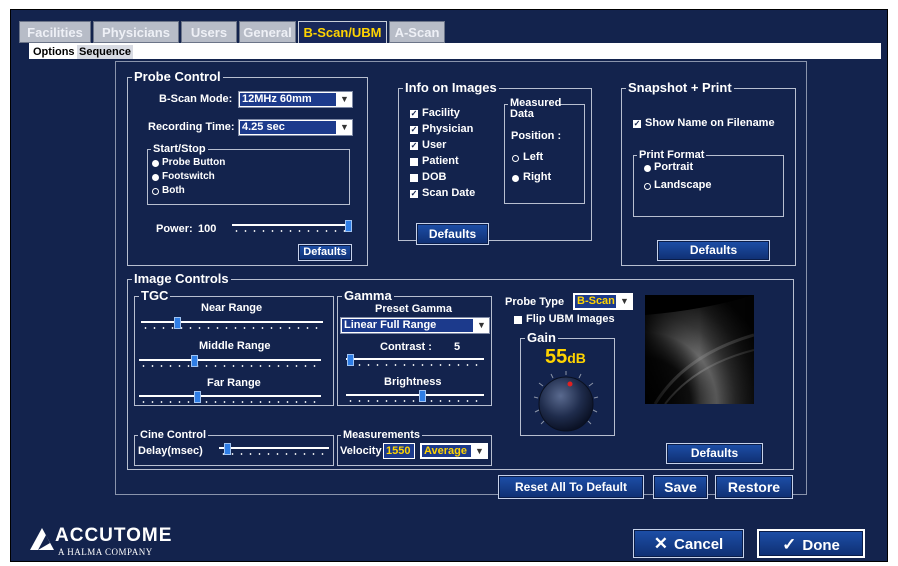 This screenshot has width=898, height=566. Describe the element at coordinates (105, 552) in the screenshot. I see `logo-subtext: A HALMA COMPANY` at that location.